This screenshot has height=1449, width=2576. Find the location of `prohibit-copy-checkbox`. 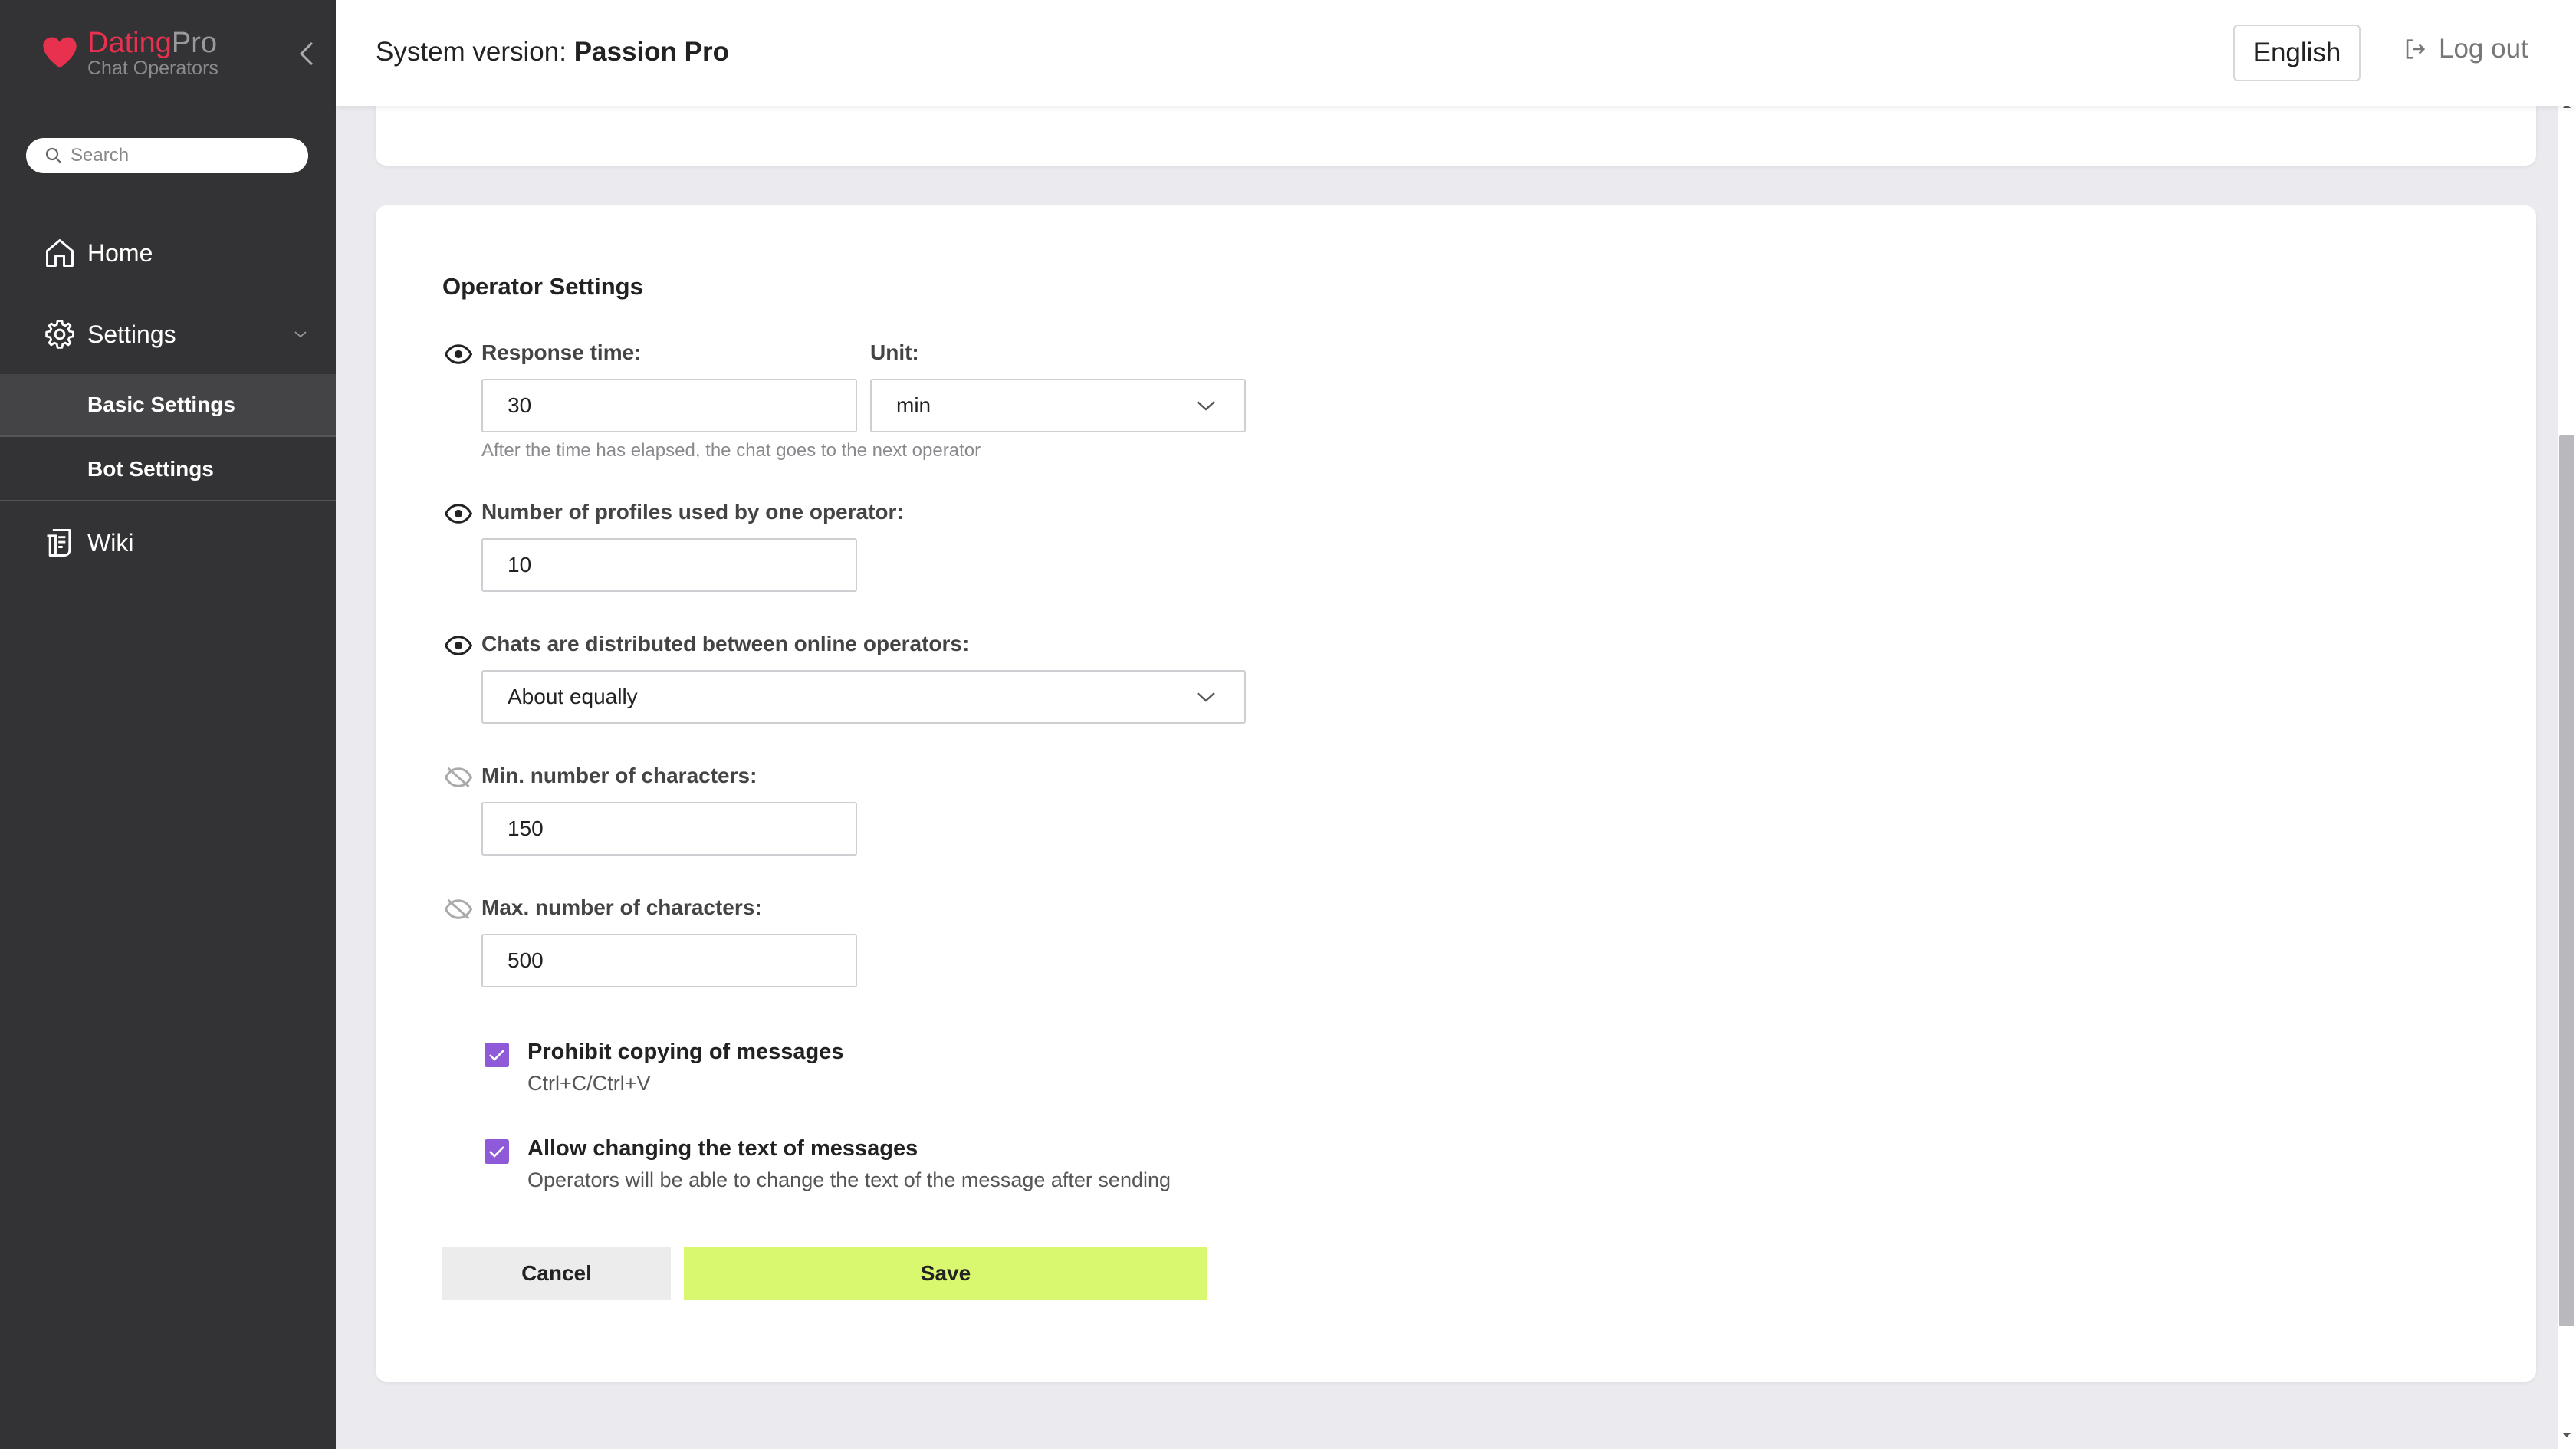

prohibit-copy-checkbox is located at coordinates (497, 1055).